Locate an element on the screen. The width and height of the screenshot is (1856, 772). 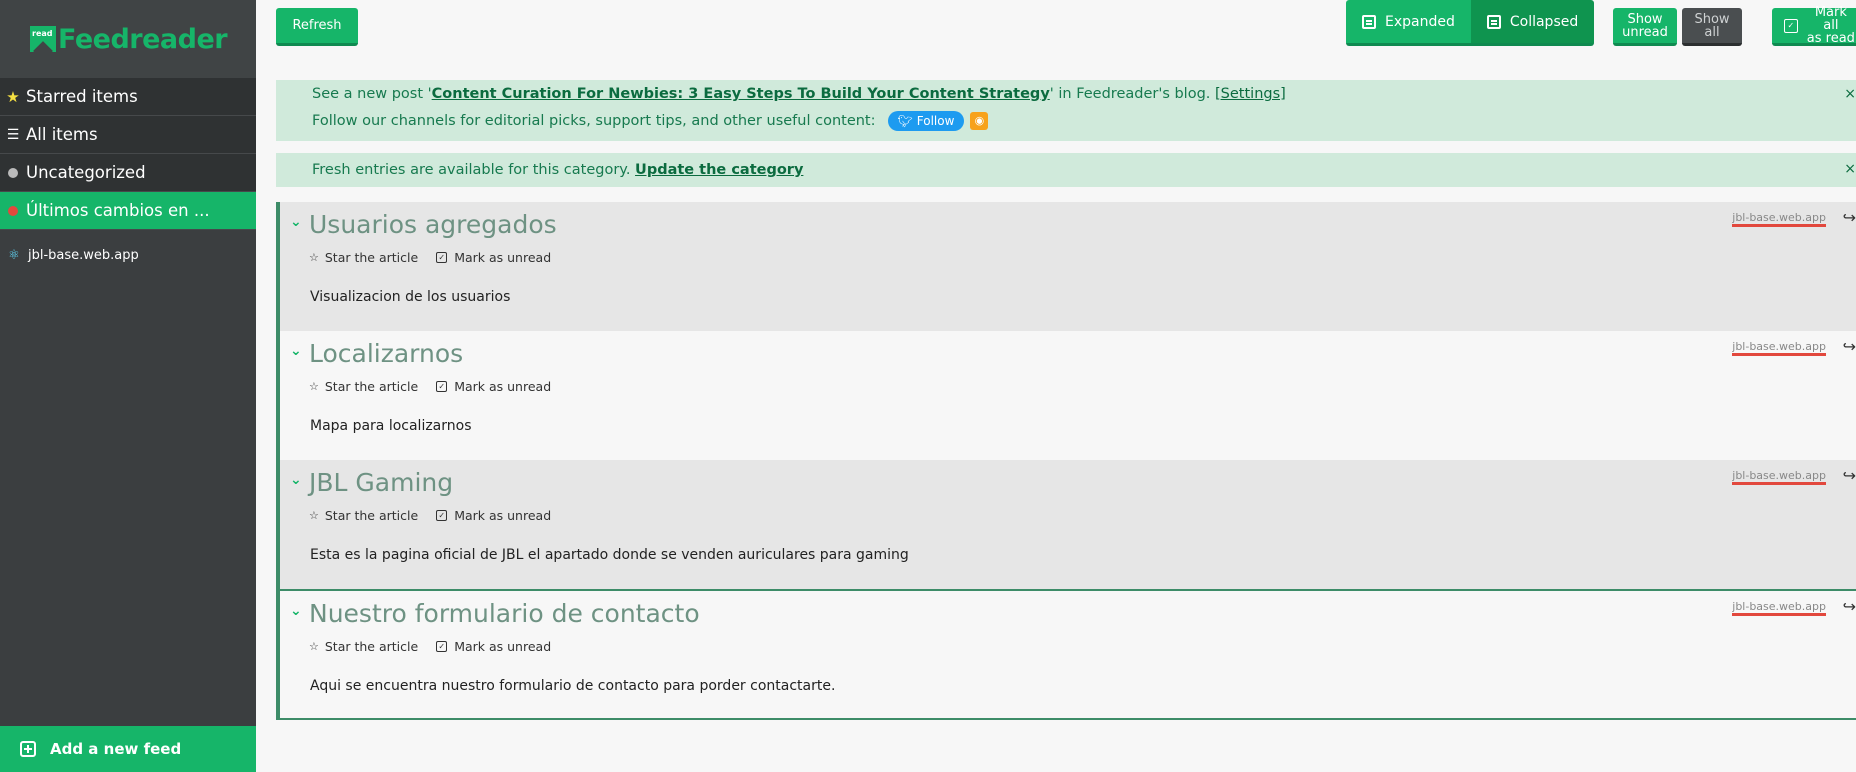
mark-all-label: Mark all is located at coordinates (1830, 19).